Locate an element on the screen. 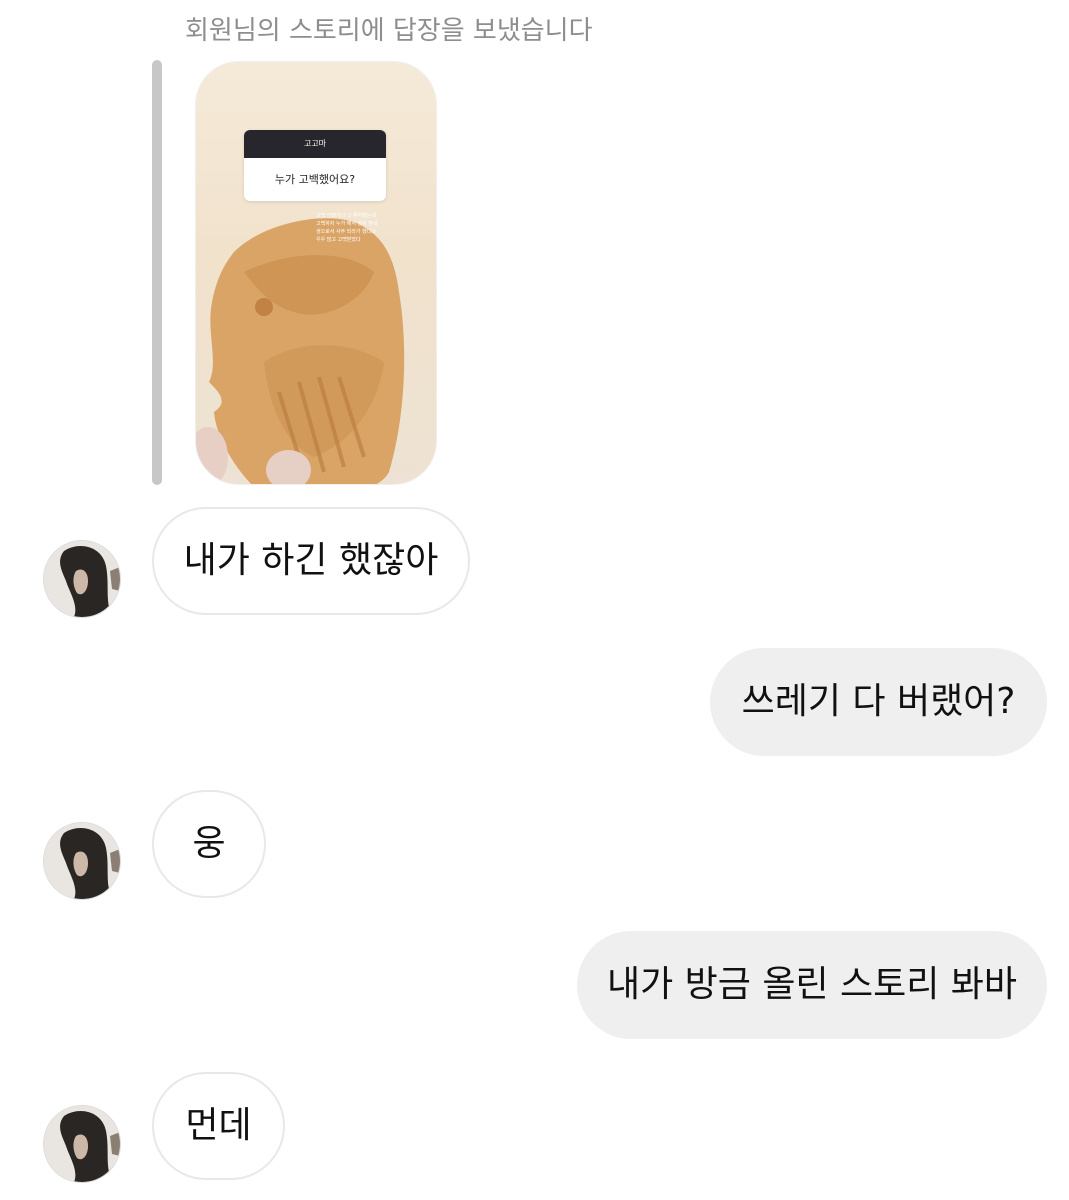 The image size is (1069, 1200). story-answer-line: 우우 많고 고백받았다 is located at coordinates (338, 240).